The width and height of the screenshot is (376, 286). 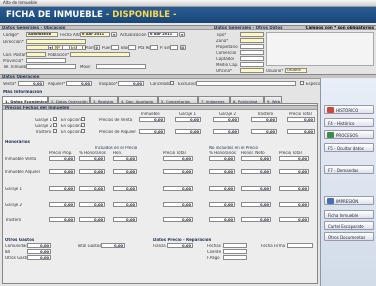 I want to click on venta-garaje1: 0,00, so click(x=188, y=119).